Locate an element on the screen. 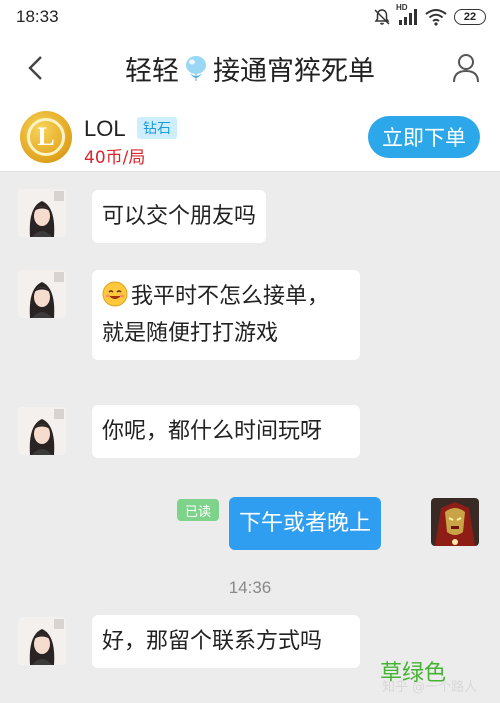 This screenshot has height=703, width=500. signal-icon: HD is located at coordinates (407, 14).